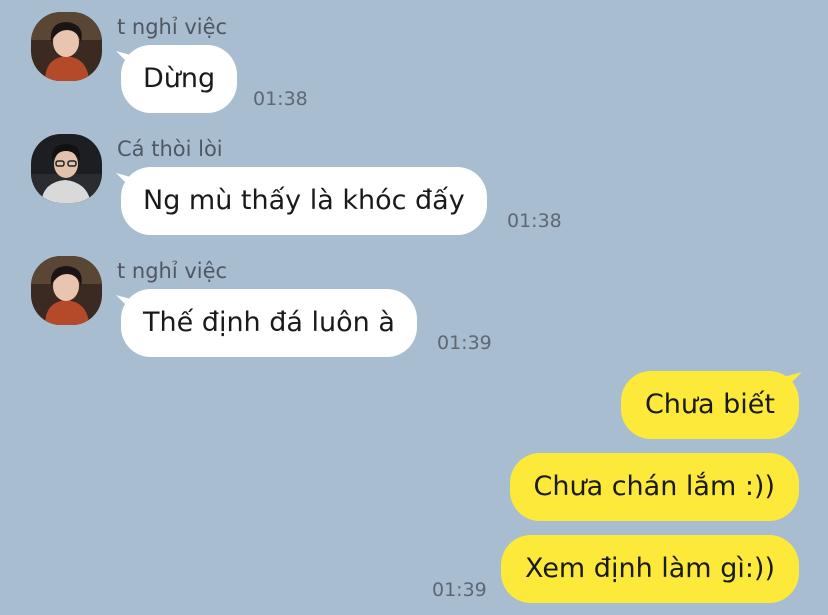 The width and height of the screenshot is (828, 615). I want to click on message-bubble: Ng mù thấy là khóc đấy, so click(304, 201).